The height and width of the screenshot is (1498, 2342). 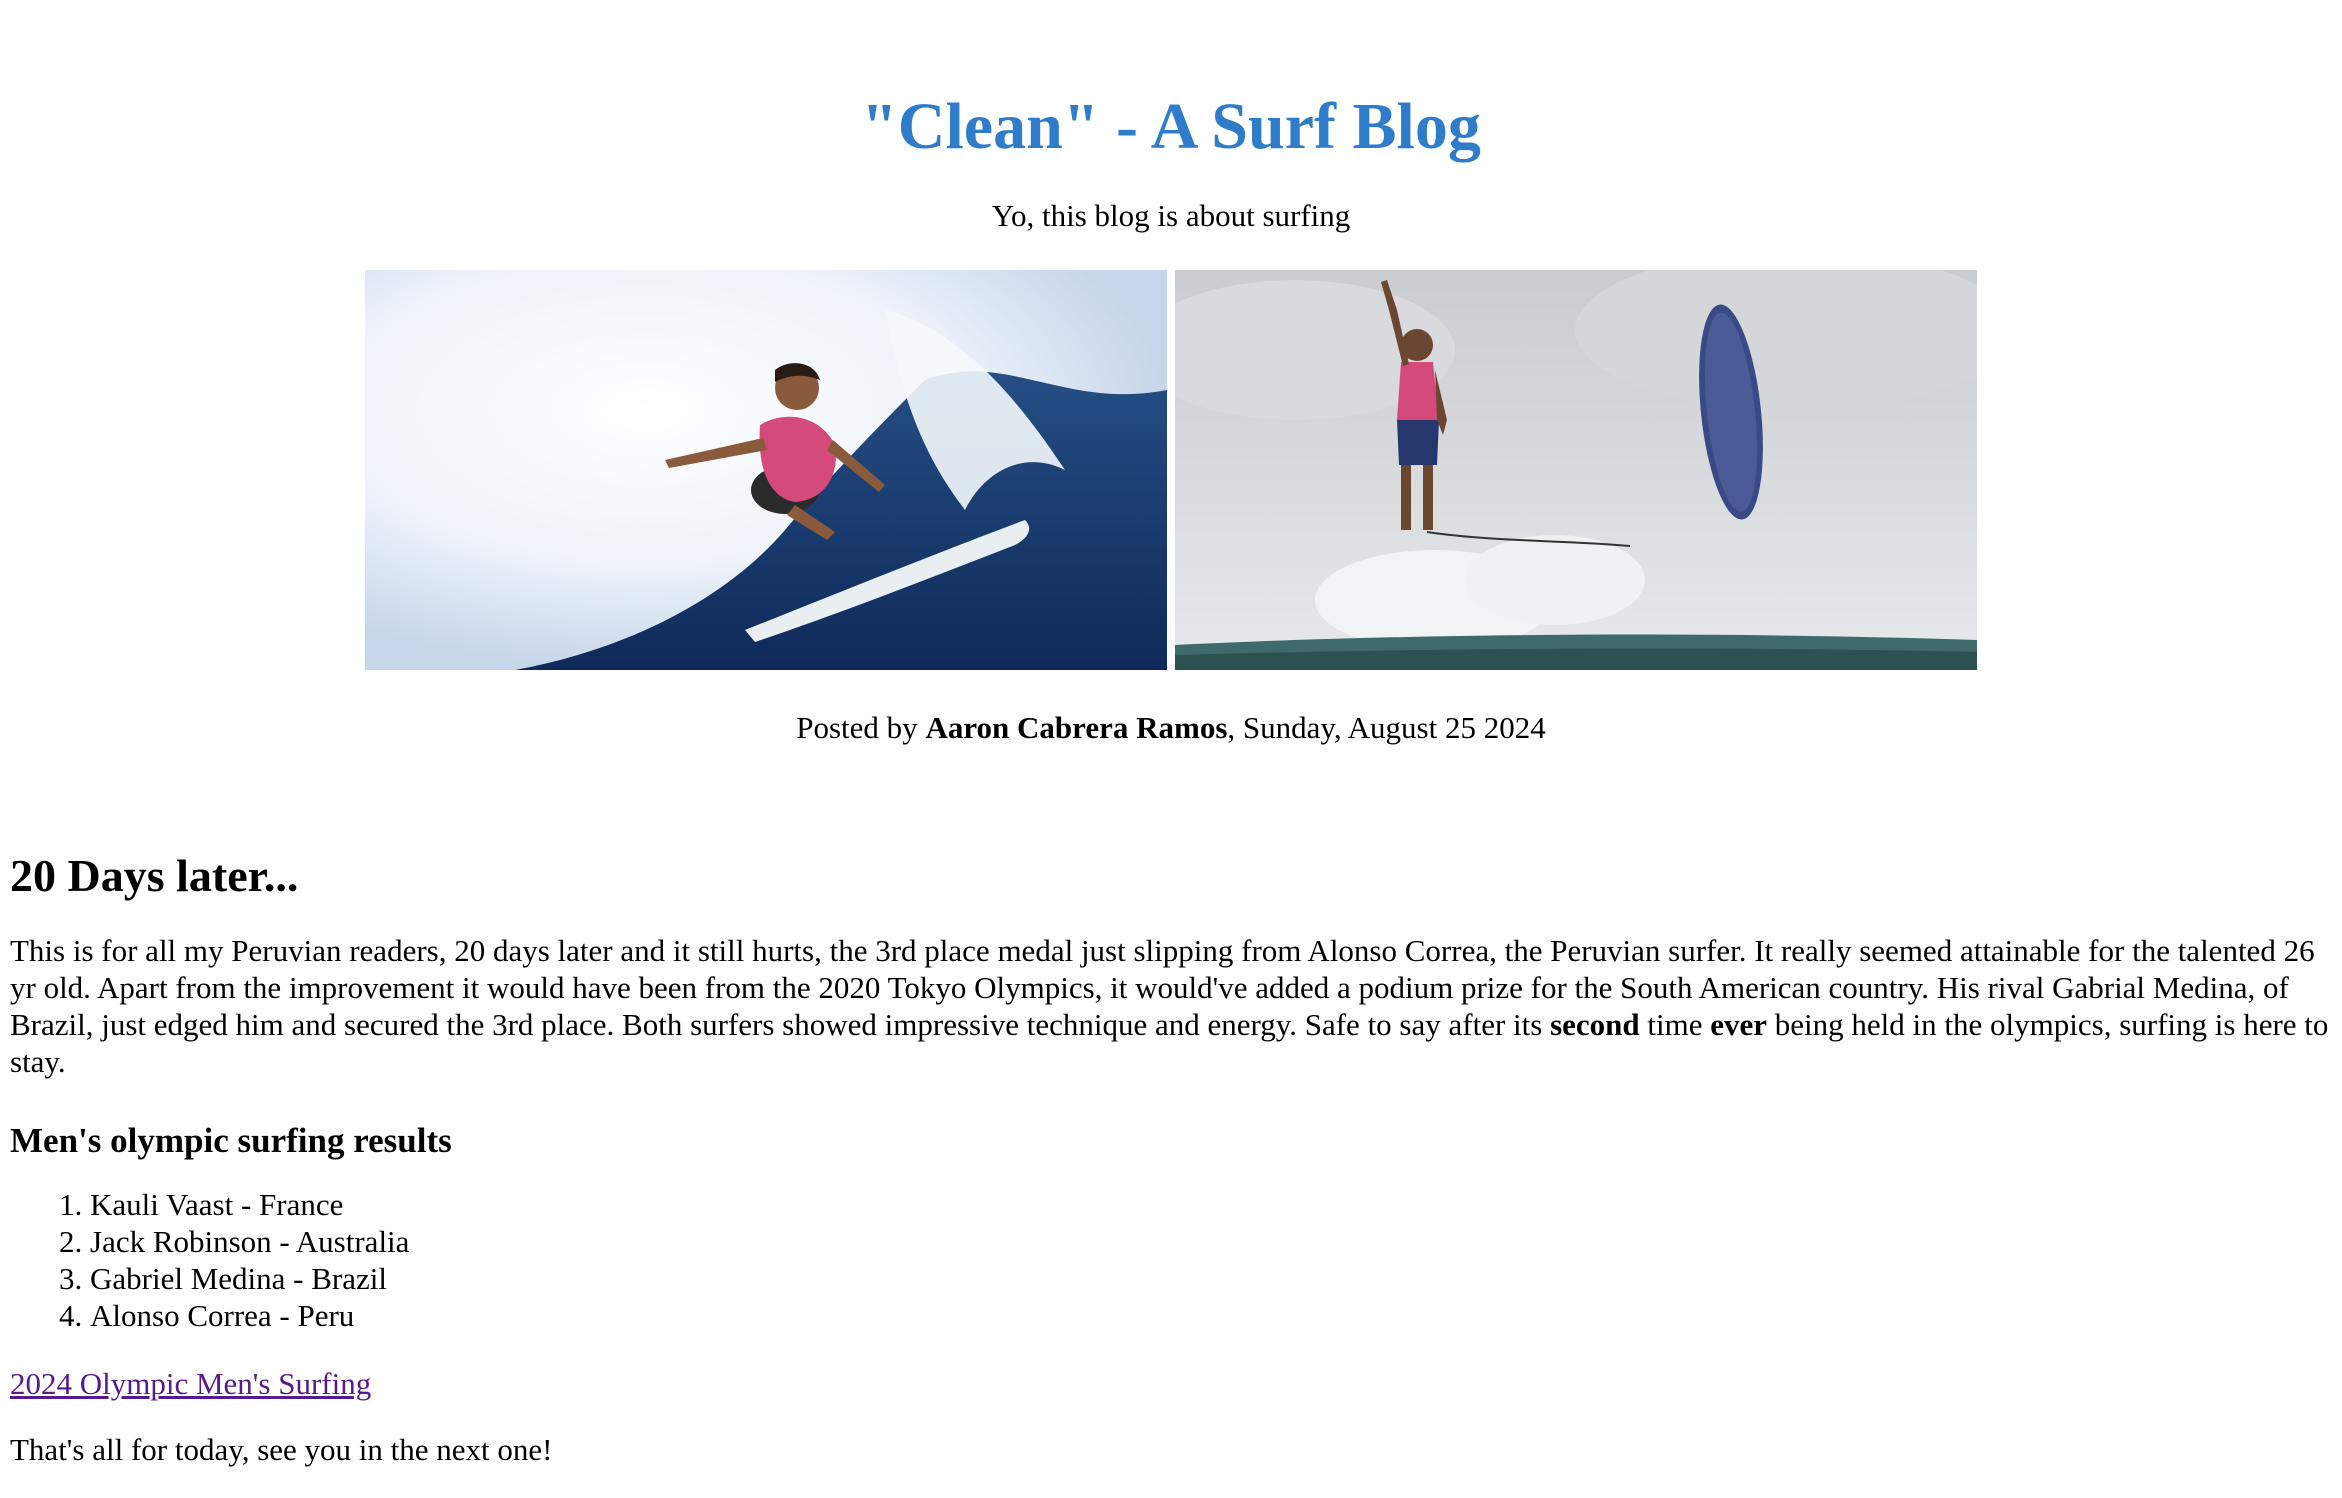 I want to click on surfer-jumping-image, so click(x=1576, y=470).